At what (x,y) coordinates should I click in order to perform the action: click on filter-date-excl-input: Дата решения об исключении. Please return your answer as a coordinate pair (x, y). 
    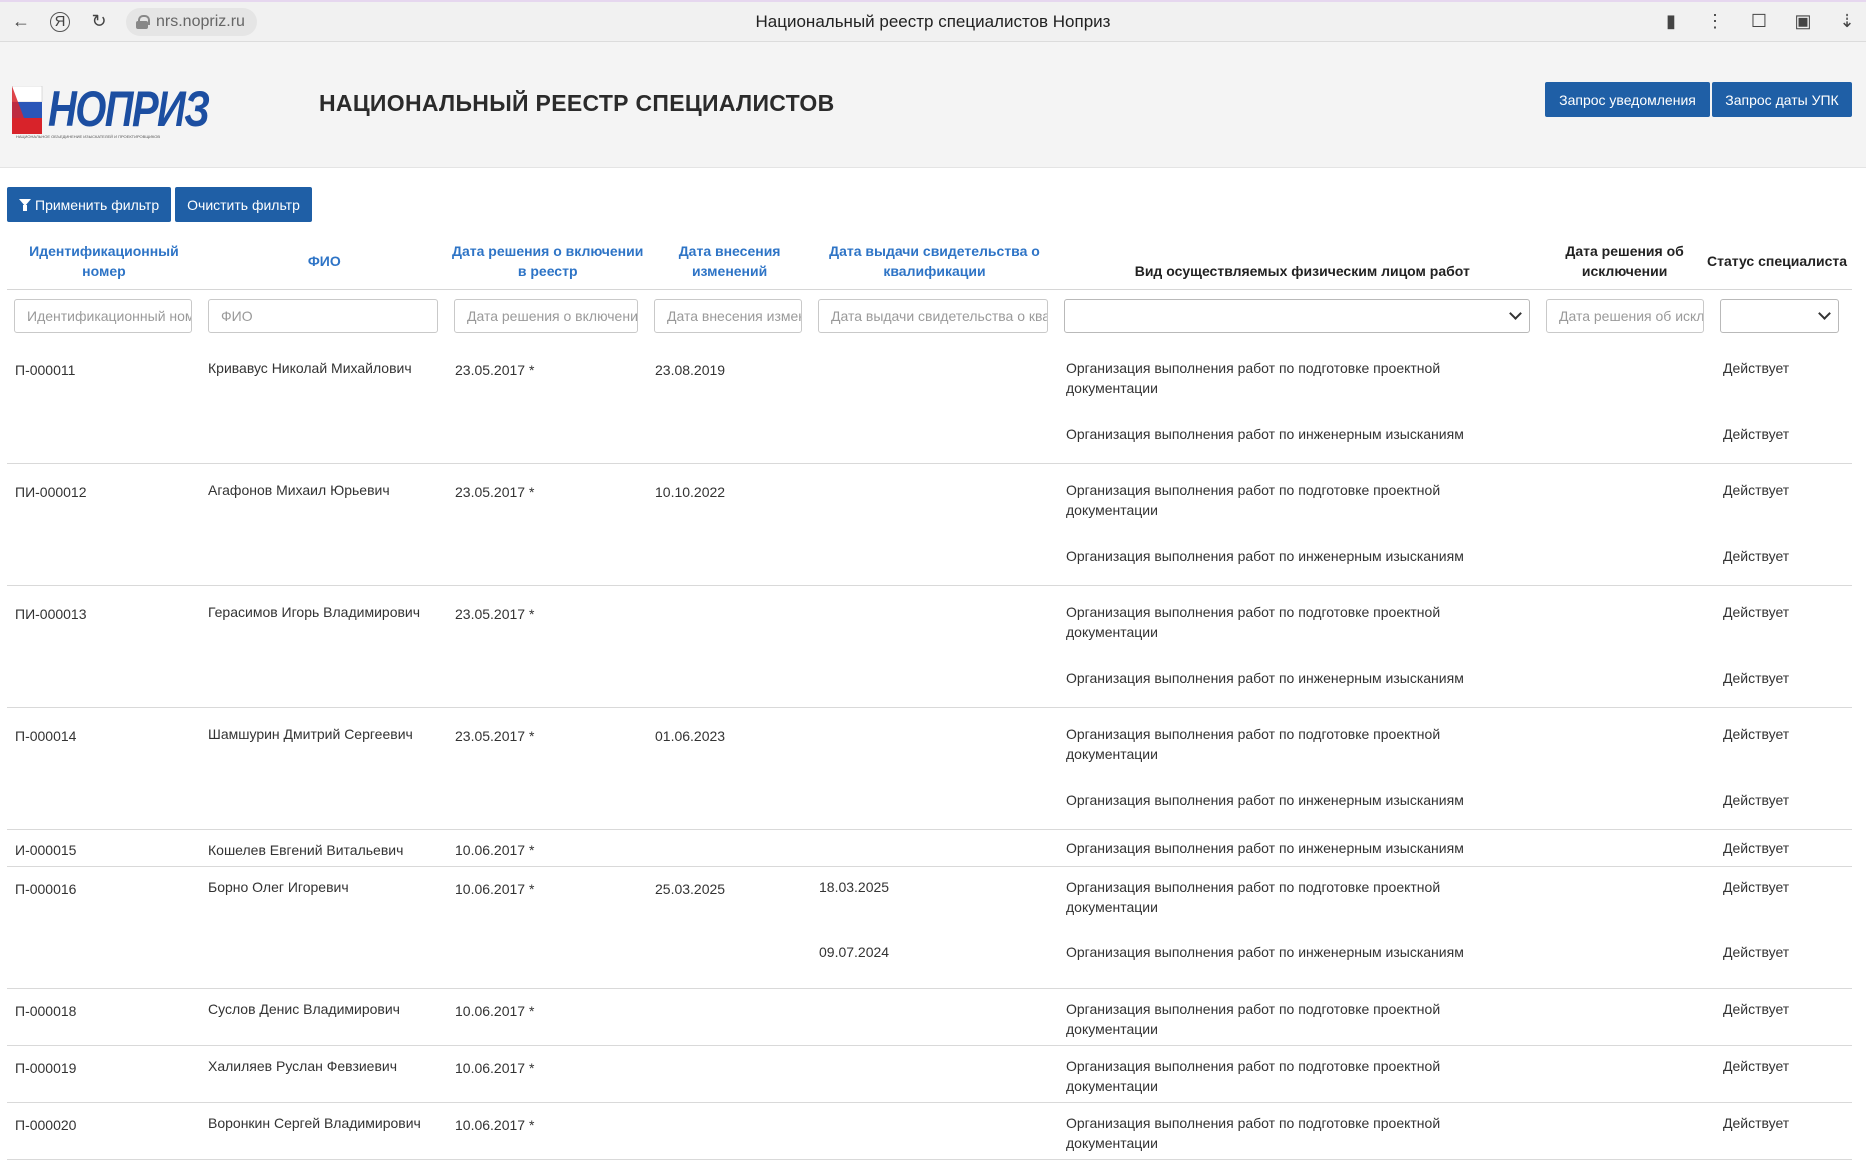
    Looking at the image, I should click on (1625, 316).